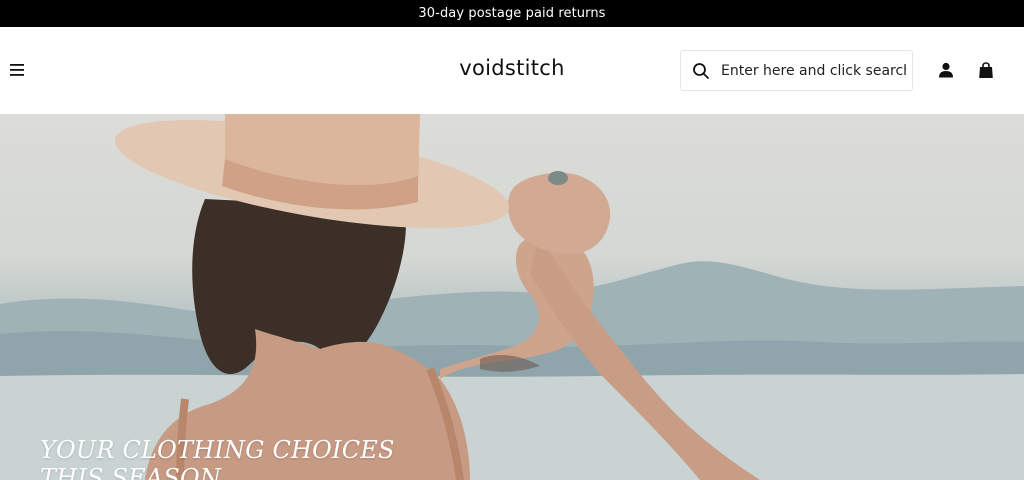 The height and width of the screenshot is (480, 1024). I want to click on announcement-bar: 30-day postage paid returns, so click(512, 13).